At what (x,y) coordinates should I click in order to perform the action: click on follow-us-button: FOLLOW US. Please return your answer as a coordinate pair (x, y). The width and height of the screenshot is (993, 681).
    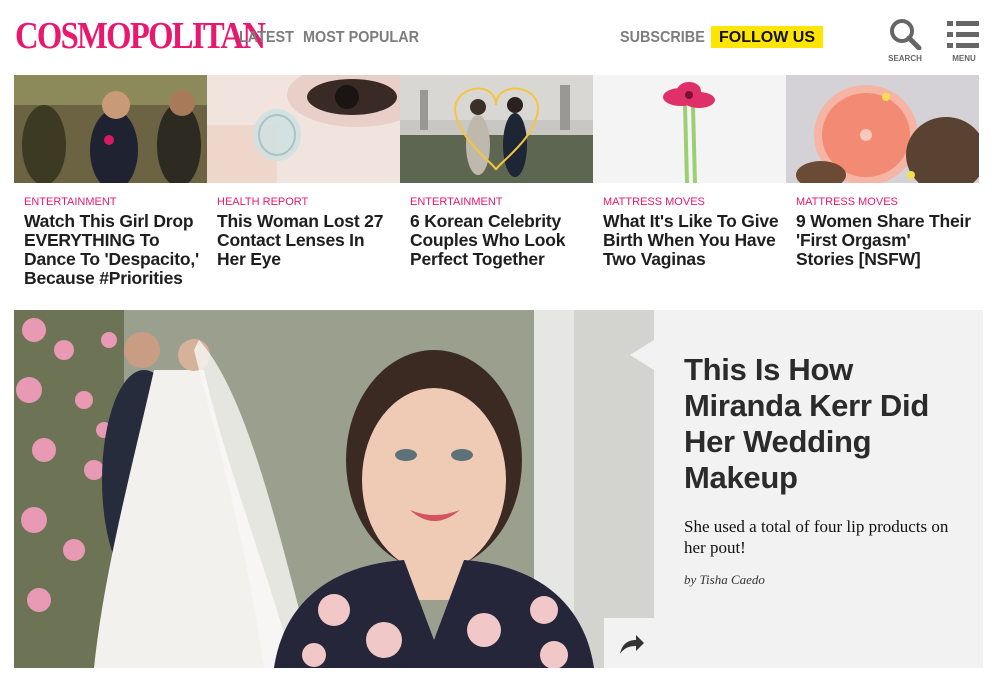
    Looking at the image, I should click on (767, 37).